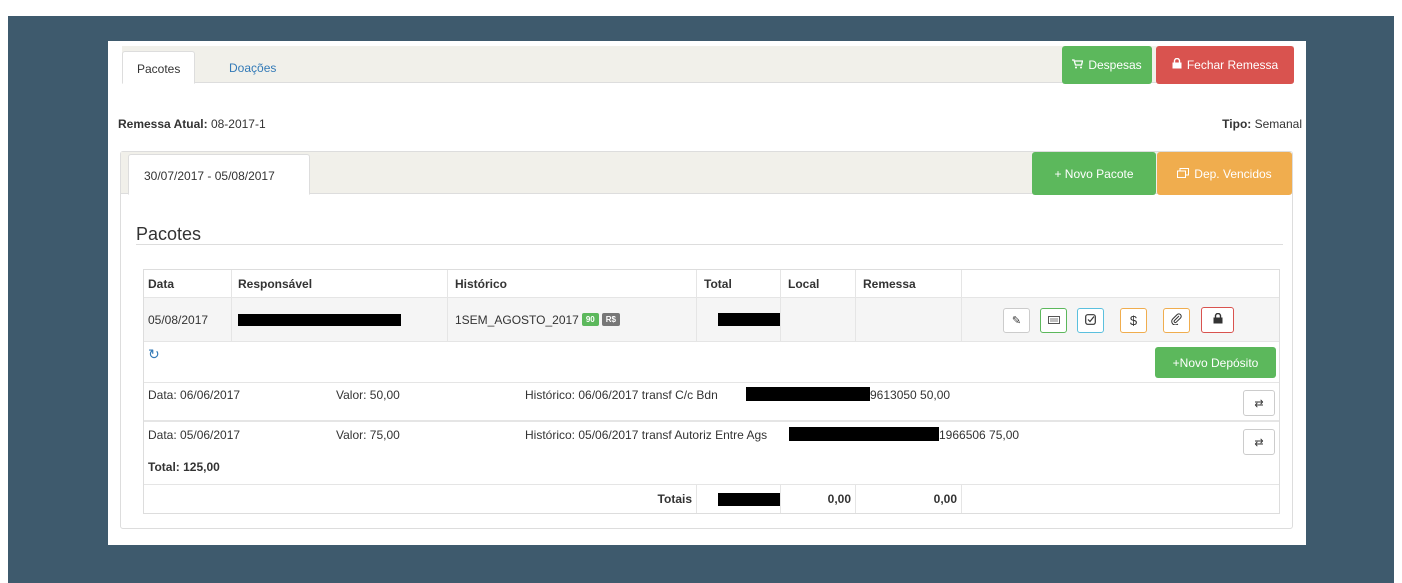 Image resolution: width=1402 pixels, height=583 pixels. What do you see at coordinates (674, 499) in the screenshot?
I see `totals-label: Totais` at bounding box center [674, 499].